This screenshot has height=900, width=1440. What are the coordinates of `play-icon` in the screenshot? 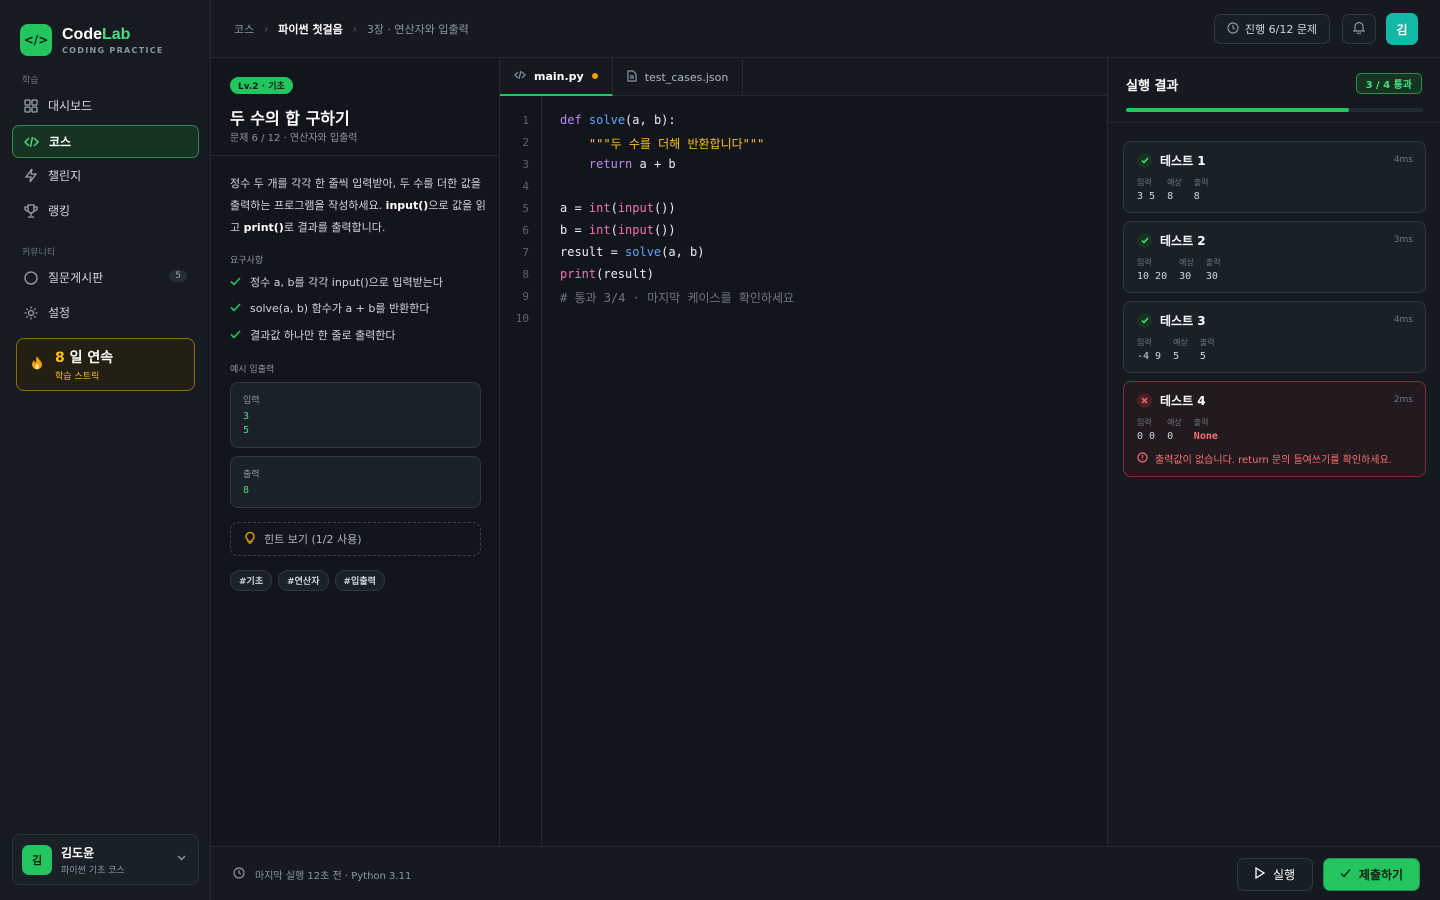 It's located at (1260, 874).